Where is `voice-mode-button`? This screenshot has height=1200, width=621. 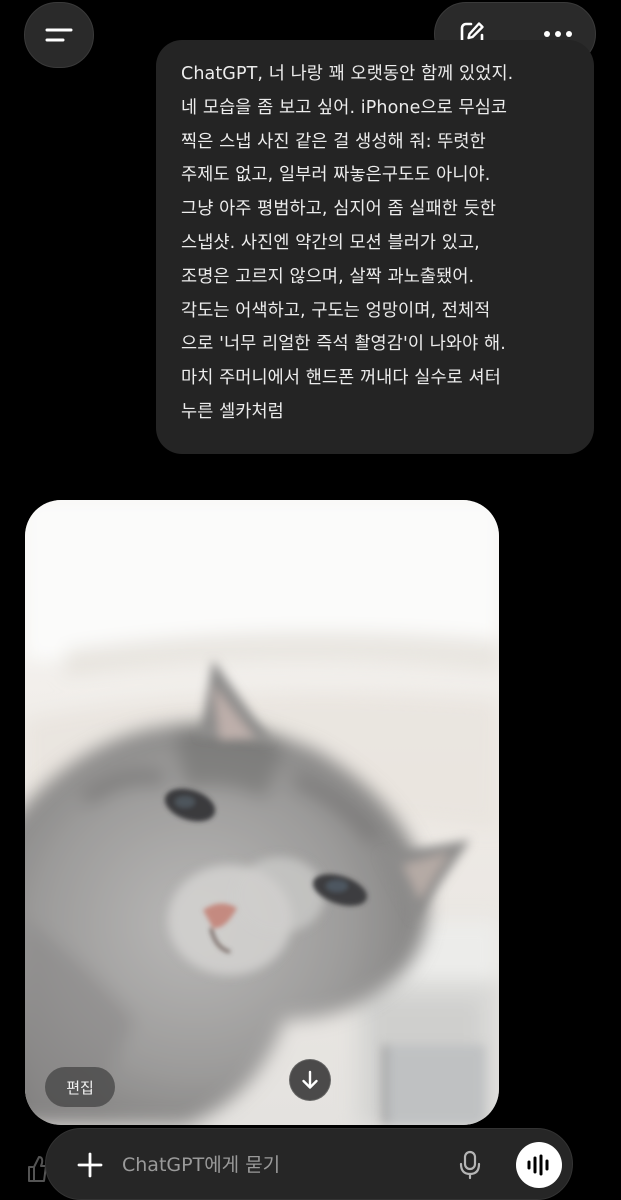 voice-mode-button is located at coordinates (539, 1165).